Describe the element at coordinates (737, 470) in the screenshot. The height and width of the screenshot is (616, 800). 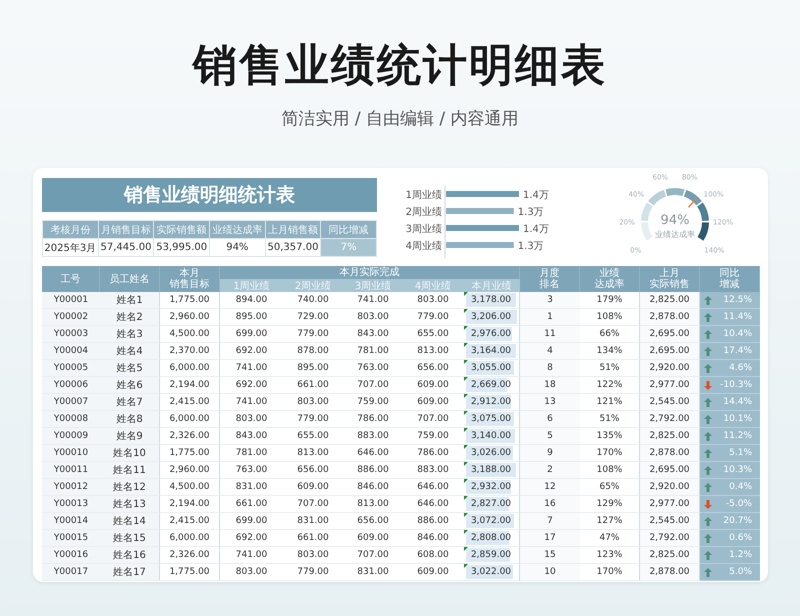
I see `table-cell: 10.3%` at that location.